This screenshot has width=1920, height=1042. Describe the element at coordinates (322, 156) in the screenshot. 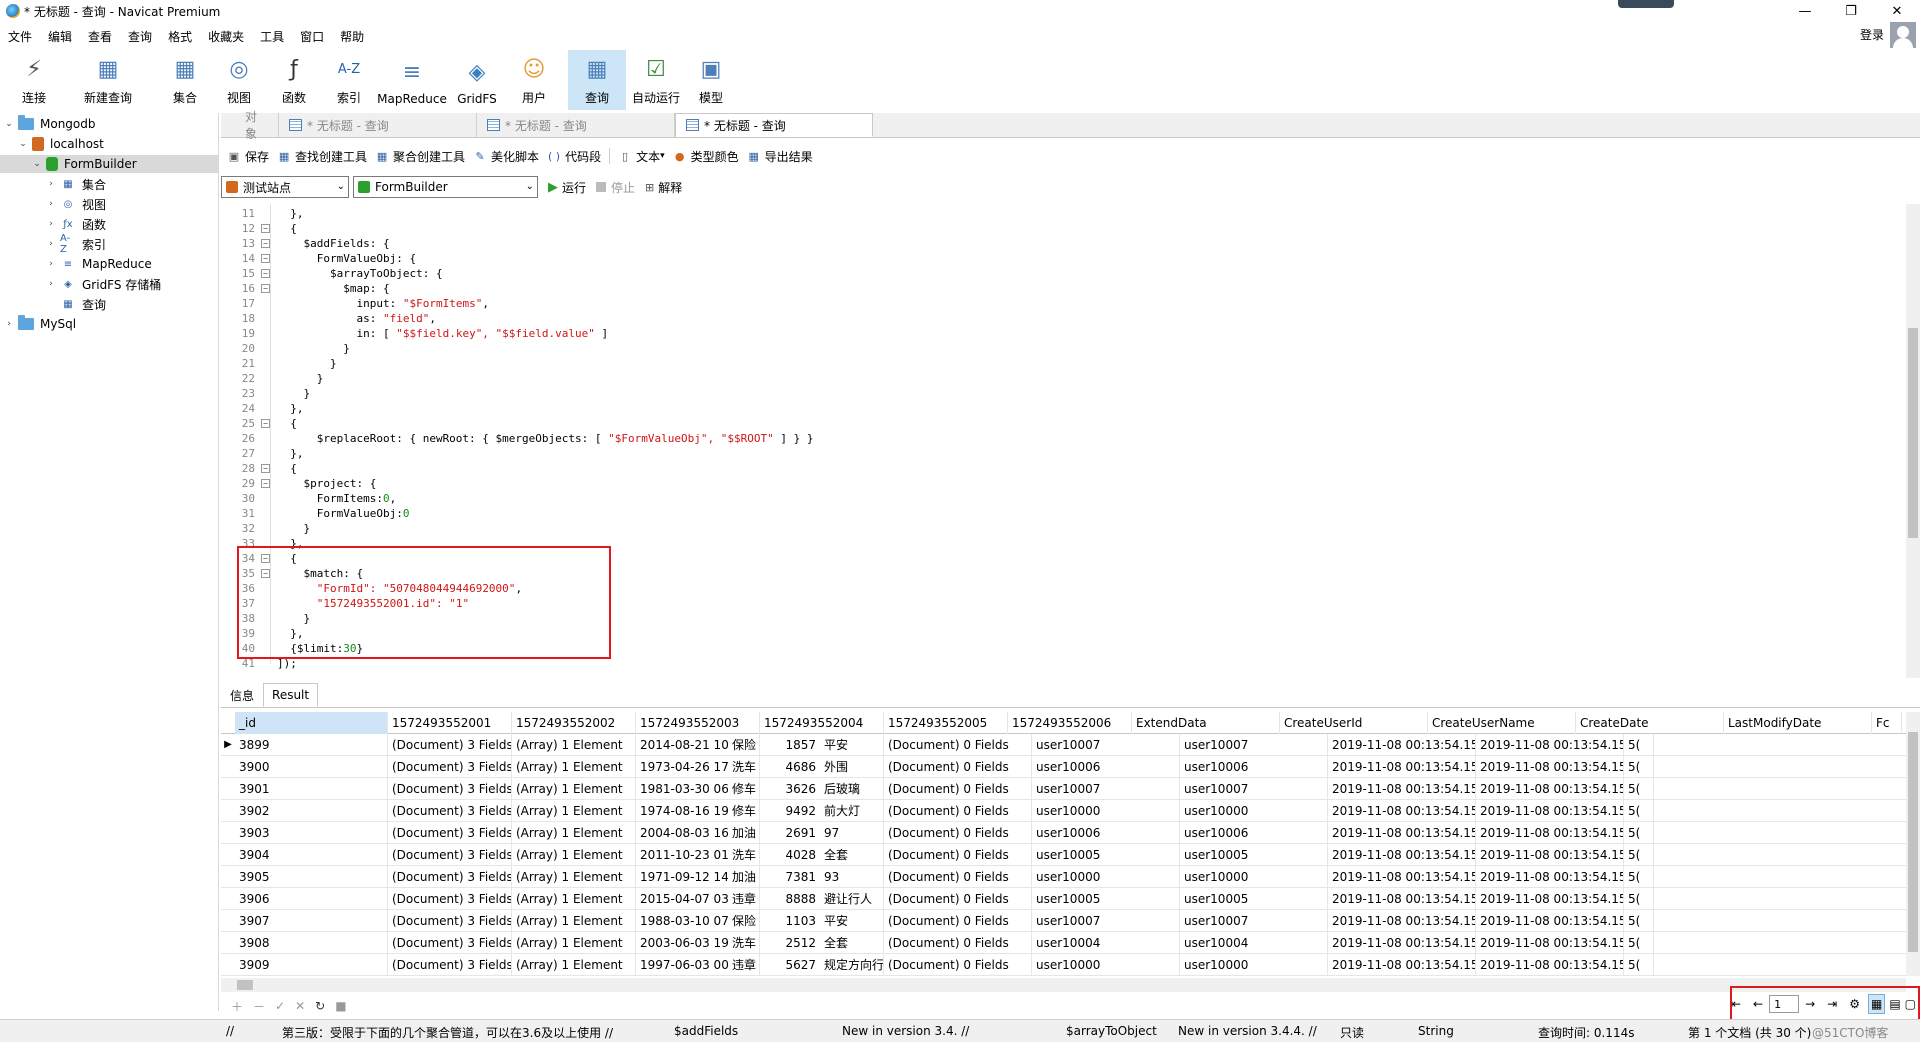

I see `query-toolbar-button: ▦ 查找创建工具` at that location.